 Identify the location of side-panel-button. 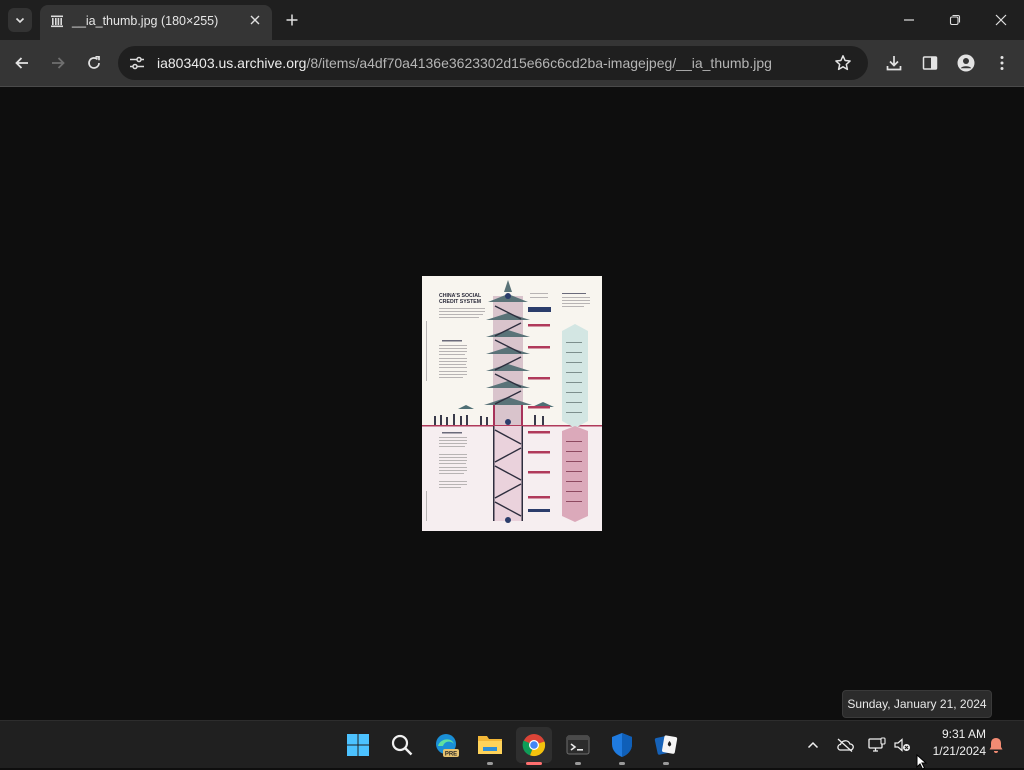
(930, 63).